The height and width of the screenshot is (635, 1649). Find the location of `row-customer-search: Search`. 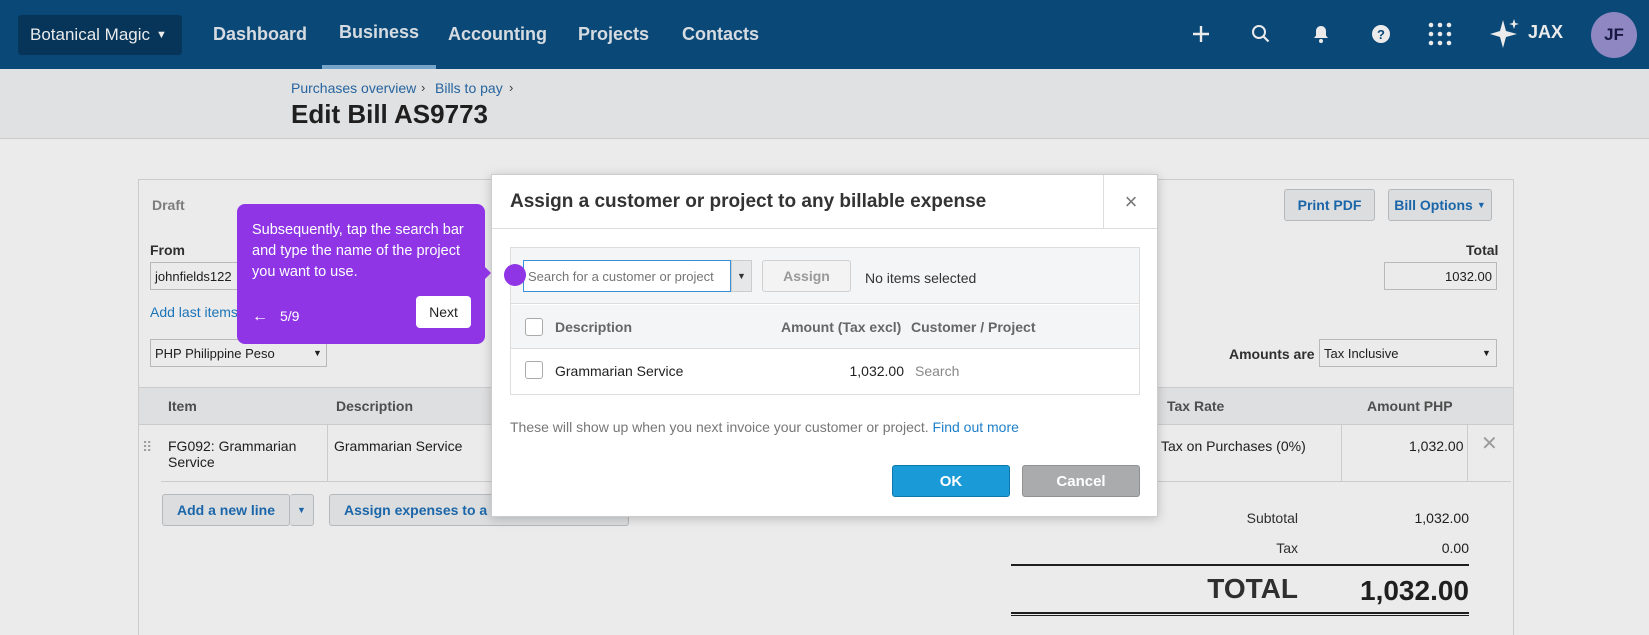

row-customer-search: Search is located at coordinates (937, 371).